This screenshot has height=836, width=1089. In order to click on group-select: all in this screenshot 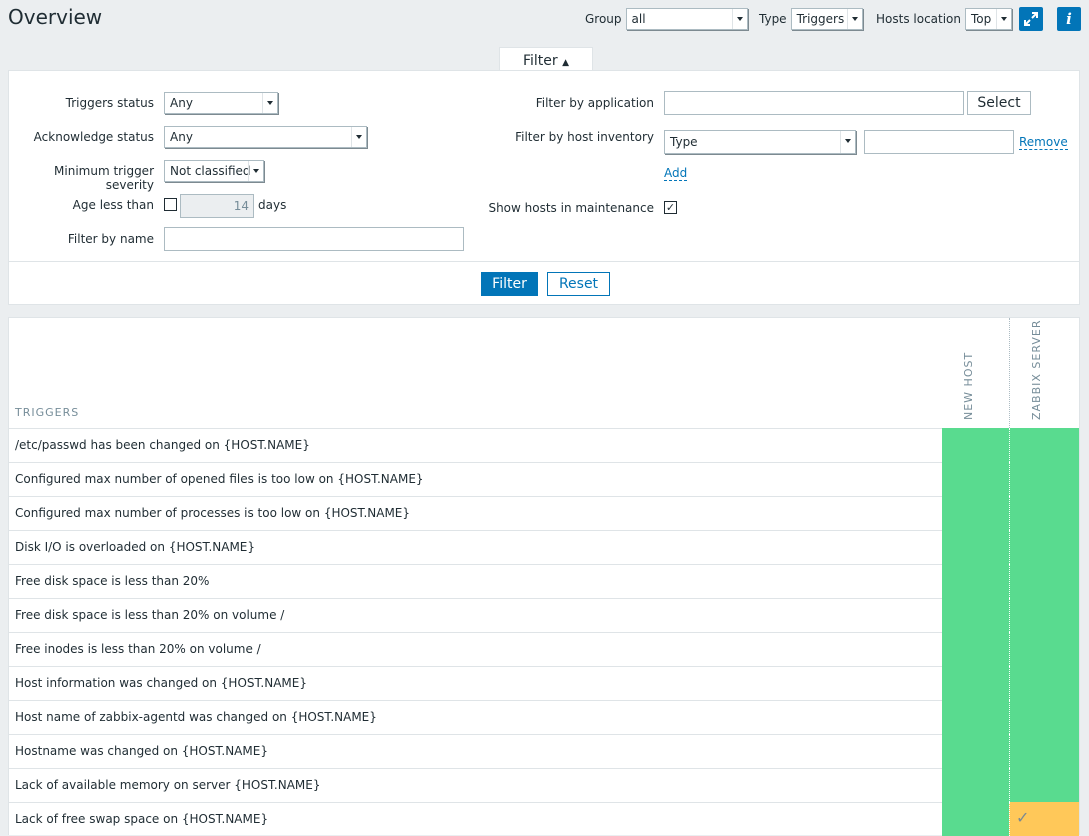, I will do `click(686, 19)`.